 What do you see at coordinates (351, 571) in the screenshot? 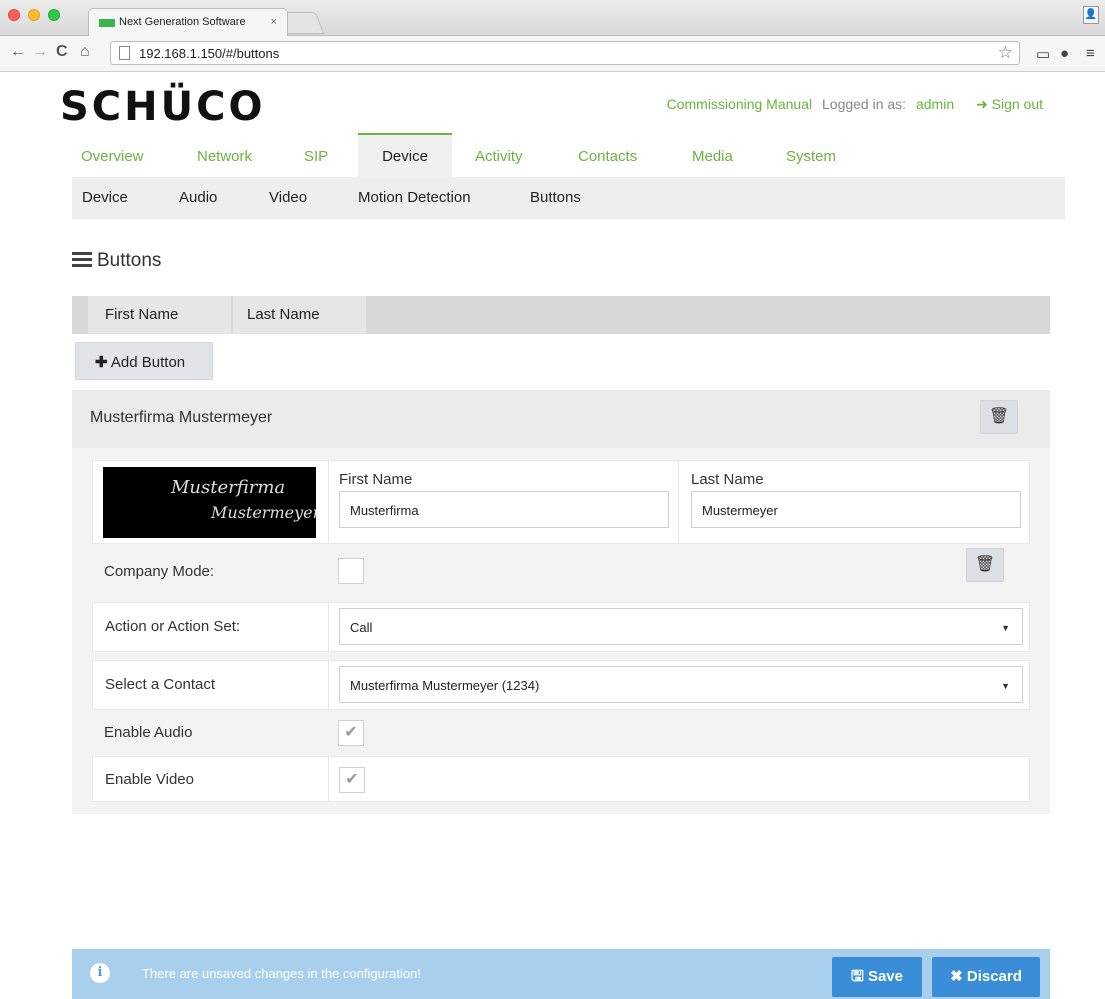
I see `company-mode-checkbox` at bounding box center [351, 571].